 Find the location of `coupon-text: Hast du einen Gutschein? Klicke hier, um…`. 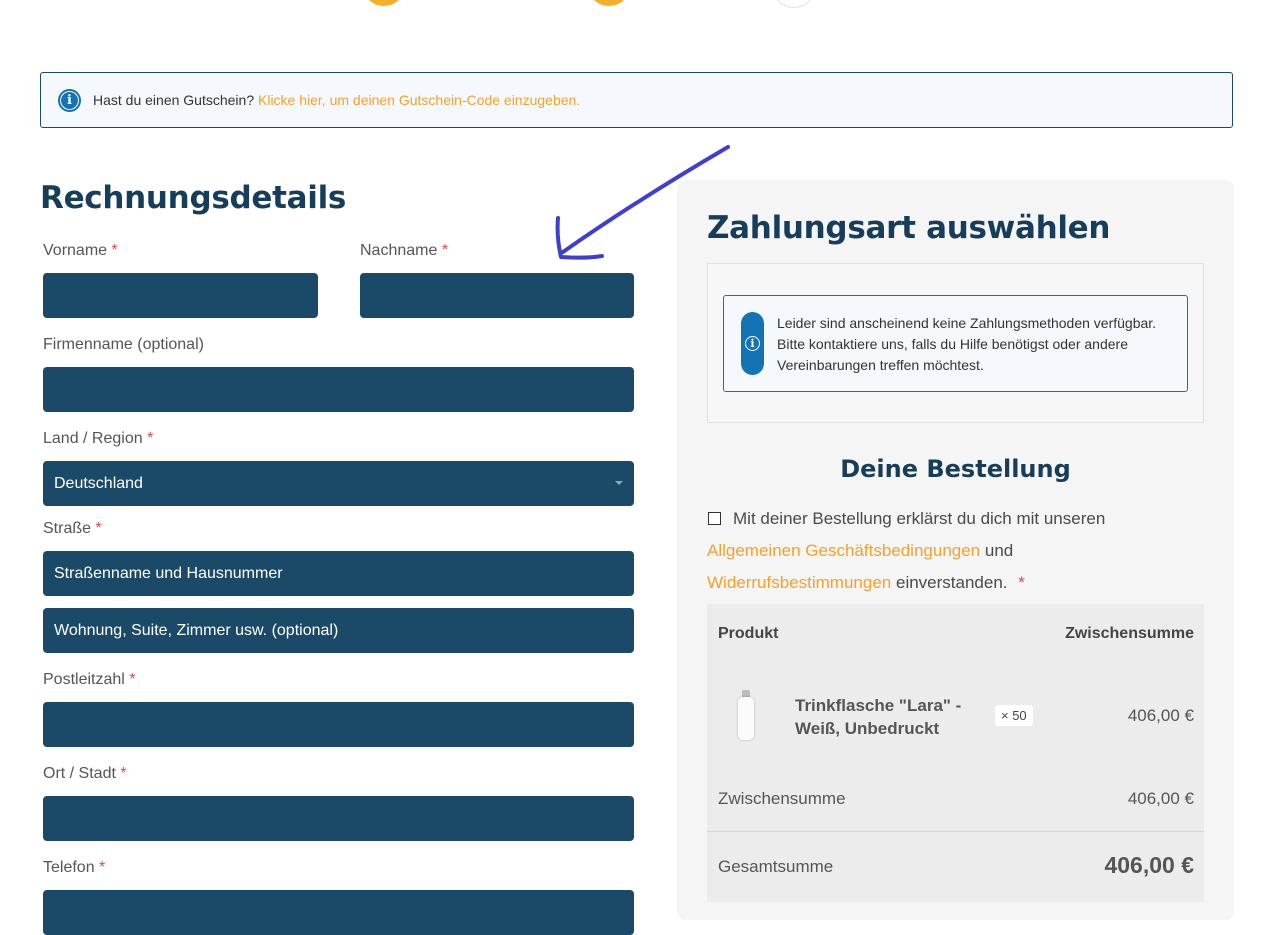

coupon-text: Hast du einen Gutschein? Klicke hier, um… is located at coordinates (336, 100).